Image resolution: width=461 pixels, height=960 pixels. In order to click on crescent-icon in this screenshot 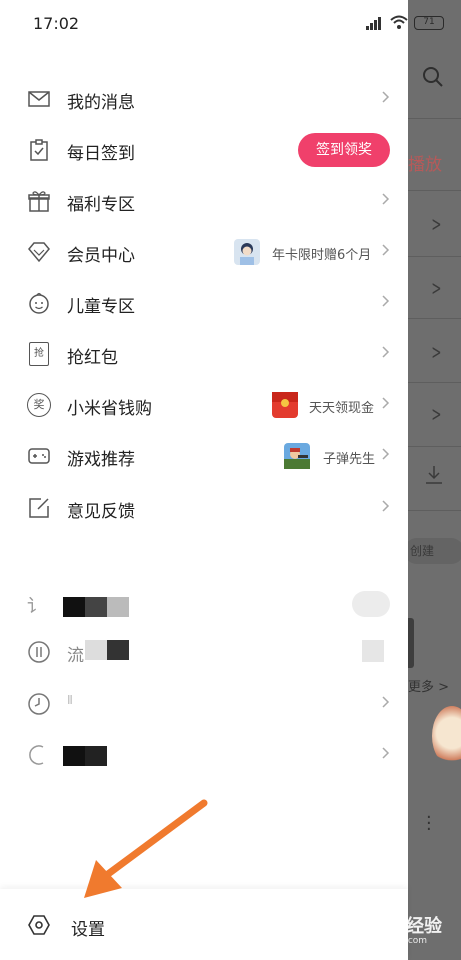, I will do `click(36, 755)`.